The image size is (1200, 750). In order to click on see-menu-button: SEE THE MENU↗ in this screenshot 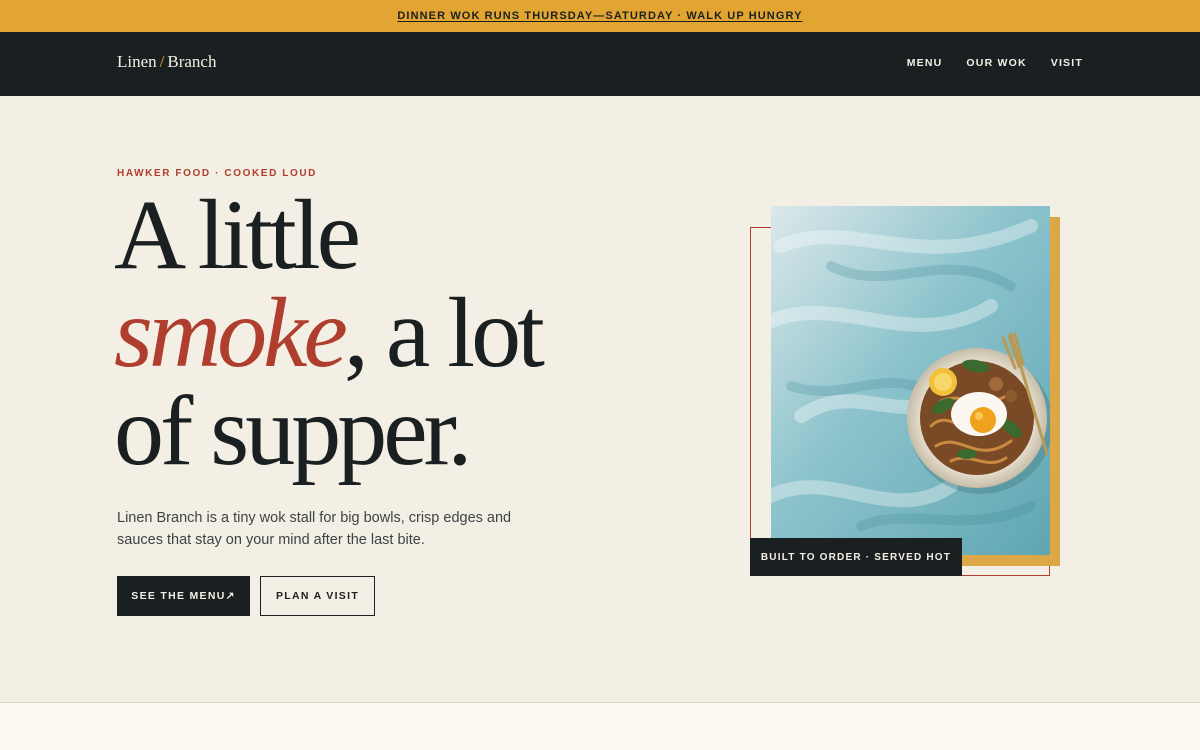, I will do `click(183, 596)`.